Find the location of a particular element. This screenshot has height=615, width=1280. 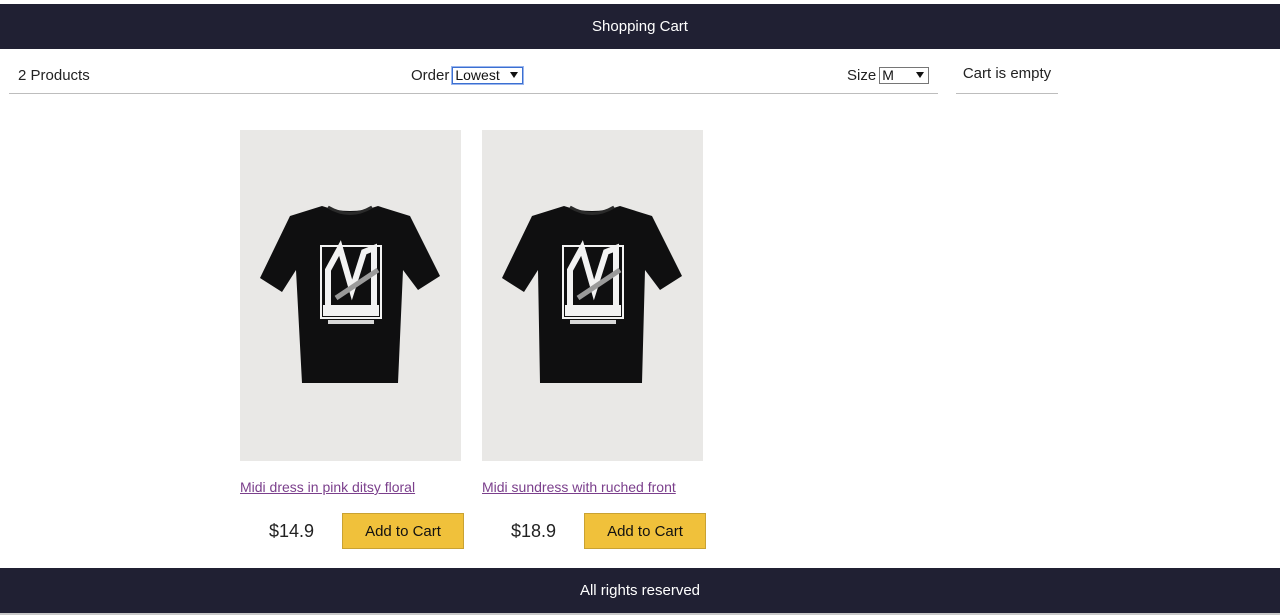

product-title-link: Midi dress in pink ditsy floral is located at coordinates (352, 487).